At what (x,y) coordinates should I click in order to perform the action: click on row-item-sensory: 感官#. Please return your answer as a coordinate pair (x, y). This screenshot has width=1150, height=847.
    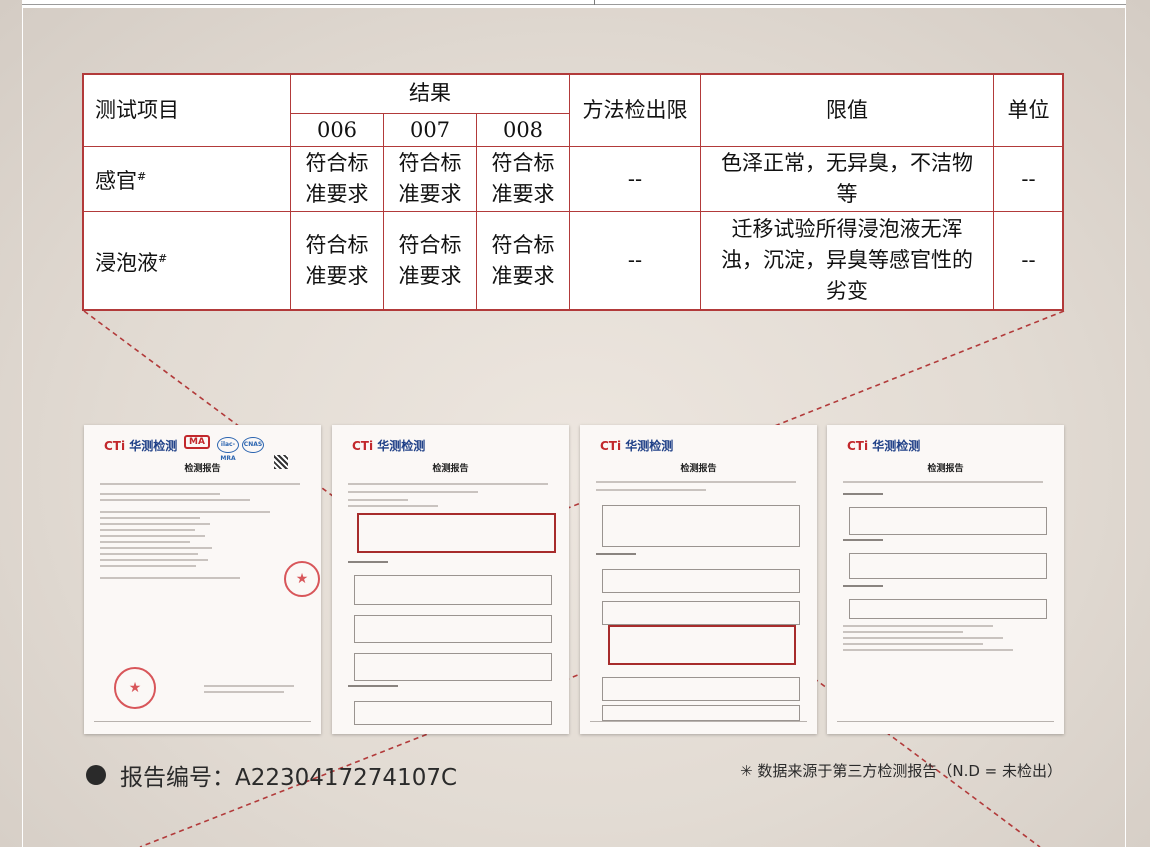
    Looking at the image, I should click on (186, 179).